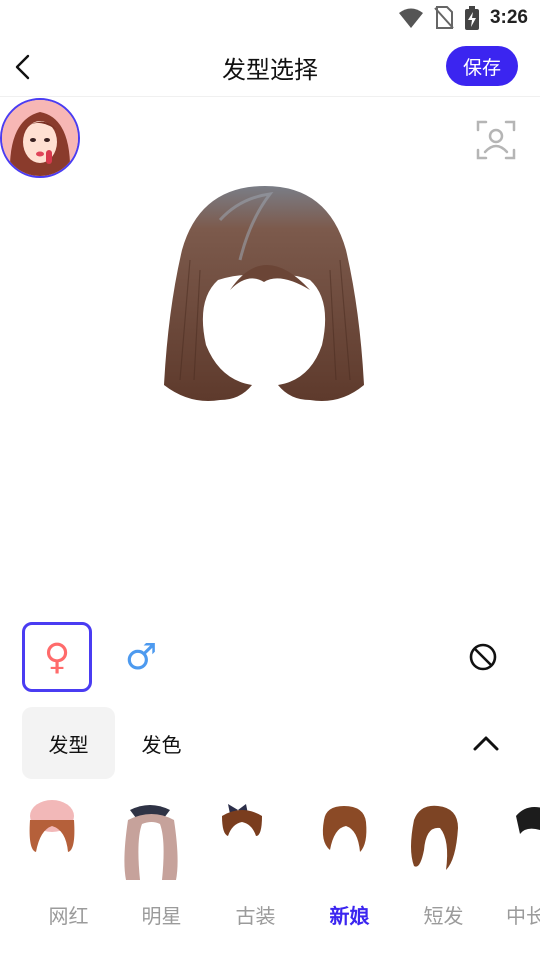 The height and width of the screenshot is (960, 540). Describe the element at coordinates (471, 18) in the screenshot. I see `battery-charging-icon` at that location.